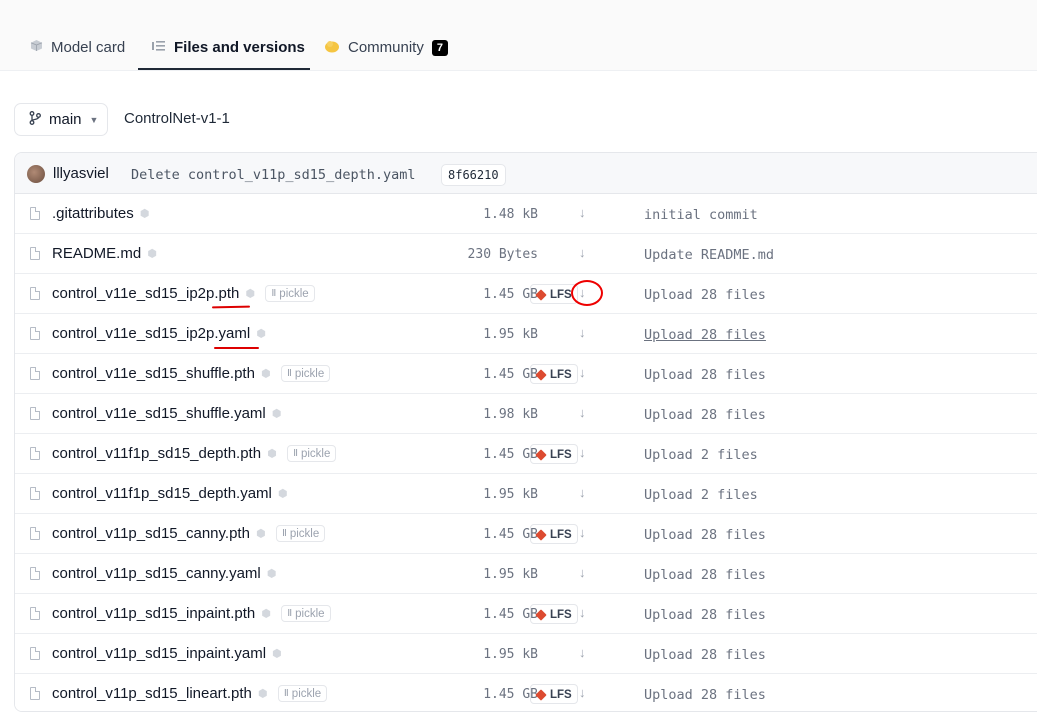 The image size is (1037, 712). Describe the element at coordinates (228, 47) in the screenshot. I see `tab-files-and-versions: Files and versions` at that location.